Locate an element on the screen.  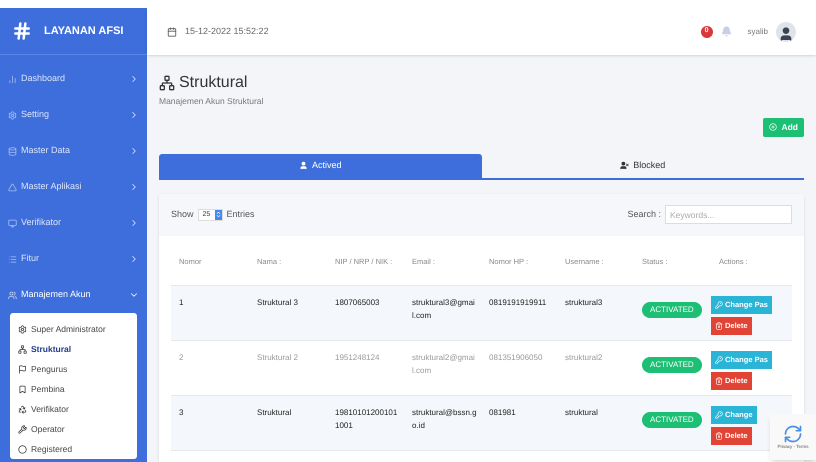
table-cell-text: 1951248124 is located at coordinates (357, 358).